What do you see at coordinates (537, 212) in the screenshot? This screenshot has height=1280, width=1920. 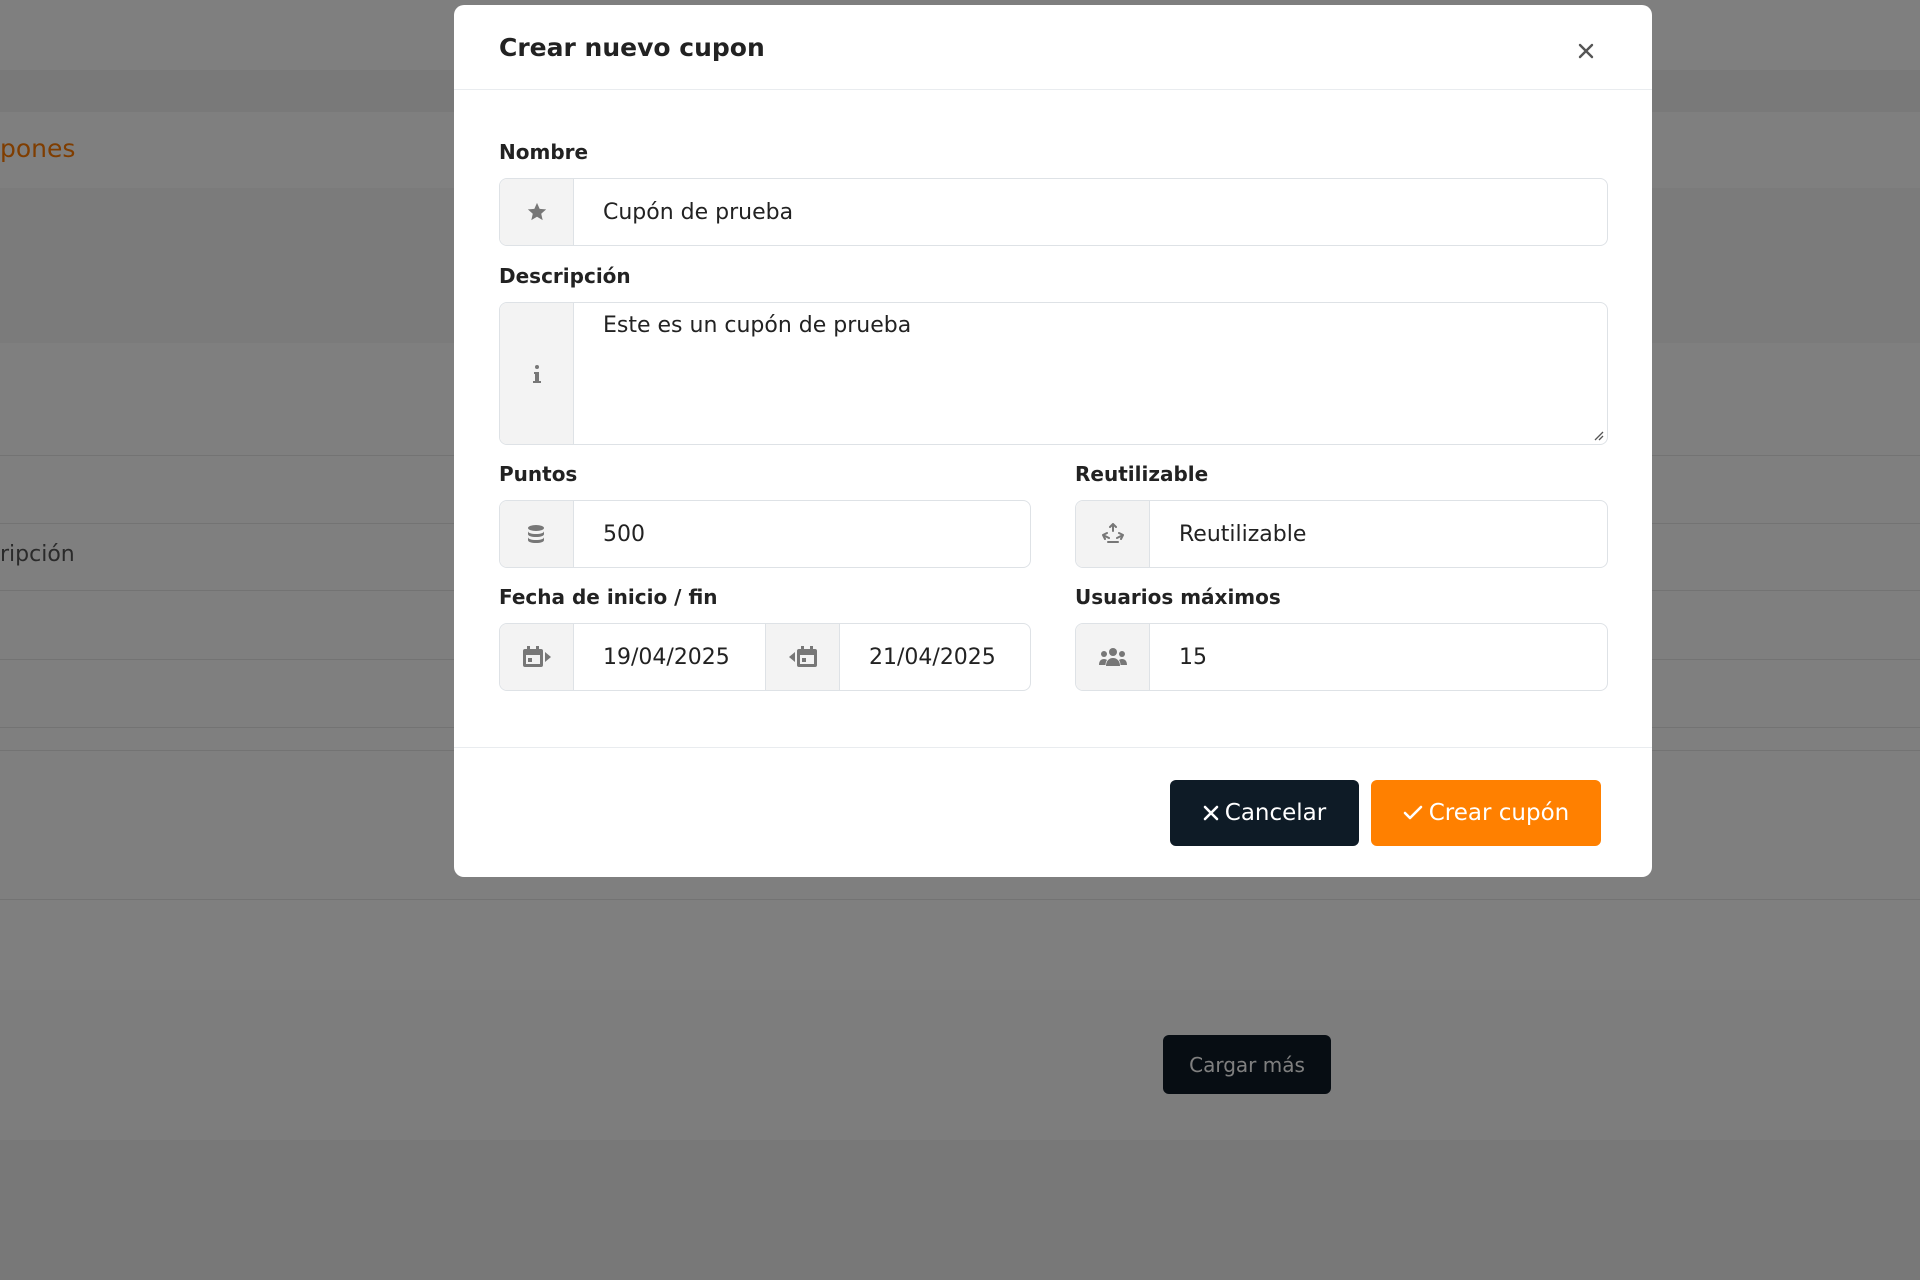 I see `star-icon` at bounding box center [537, 212].